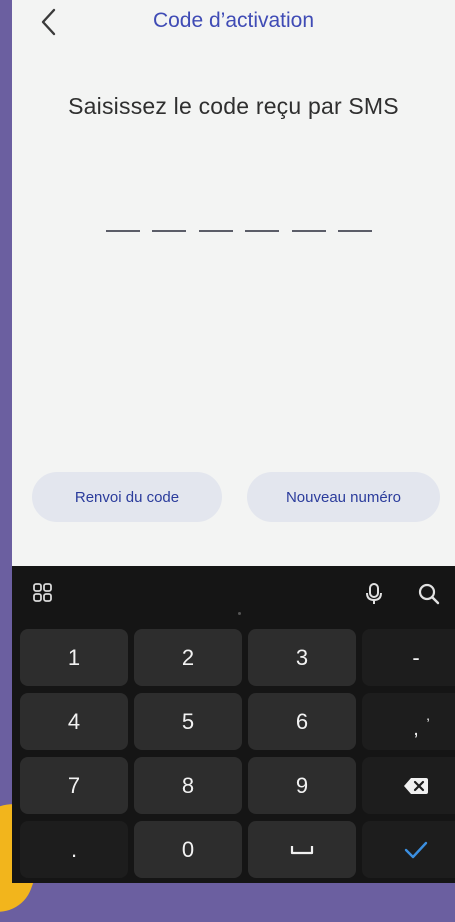  Describe the element at coordinates (237, 497) in the screenshot. I see `action-buttons: Renvoi du code Nouveau numéro` at that location.